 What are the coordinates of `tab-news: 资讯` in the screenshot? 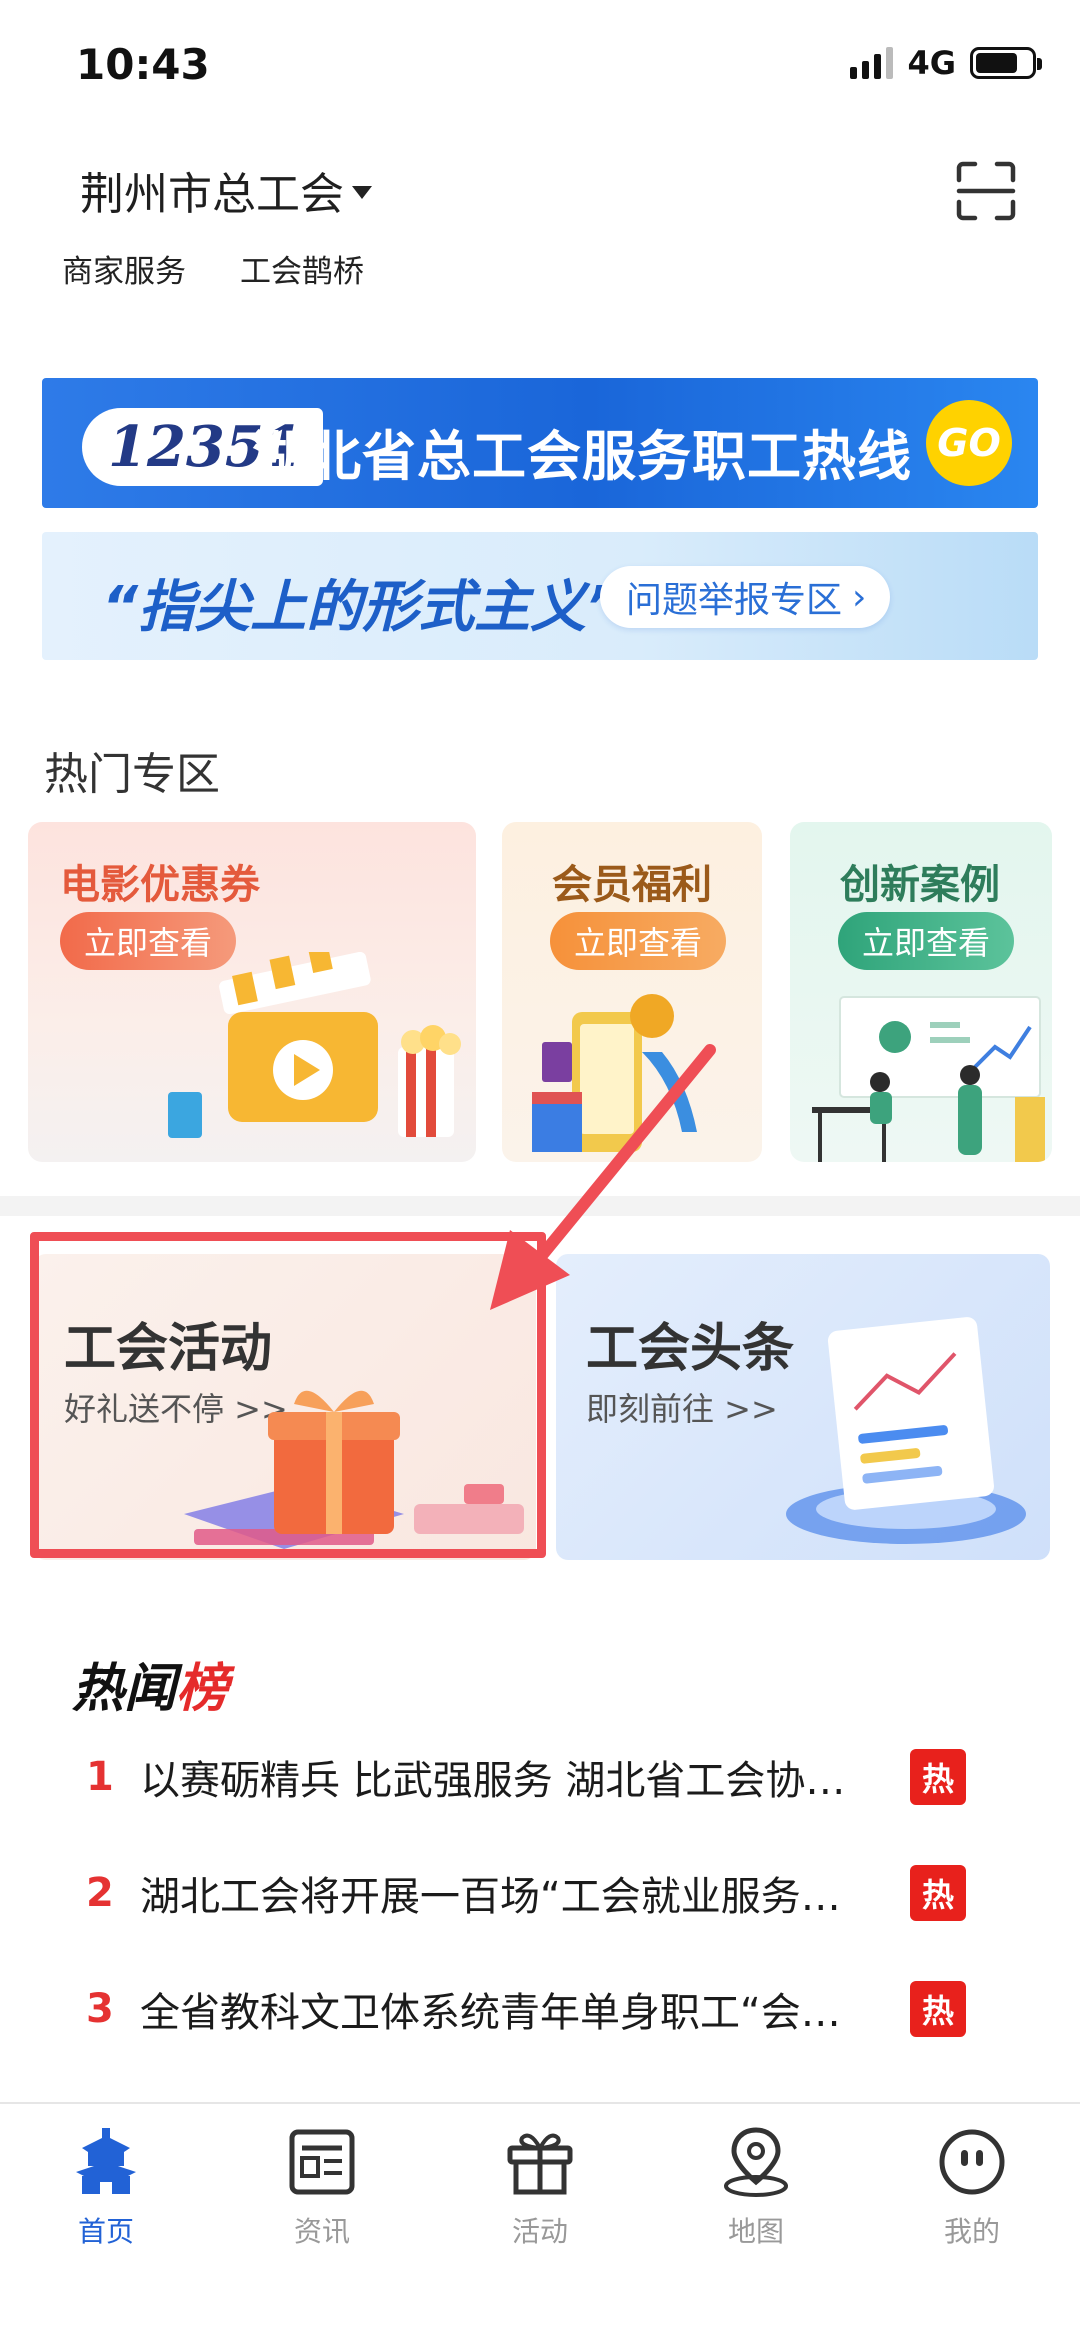 It's located at (322, 2194).